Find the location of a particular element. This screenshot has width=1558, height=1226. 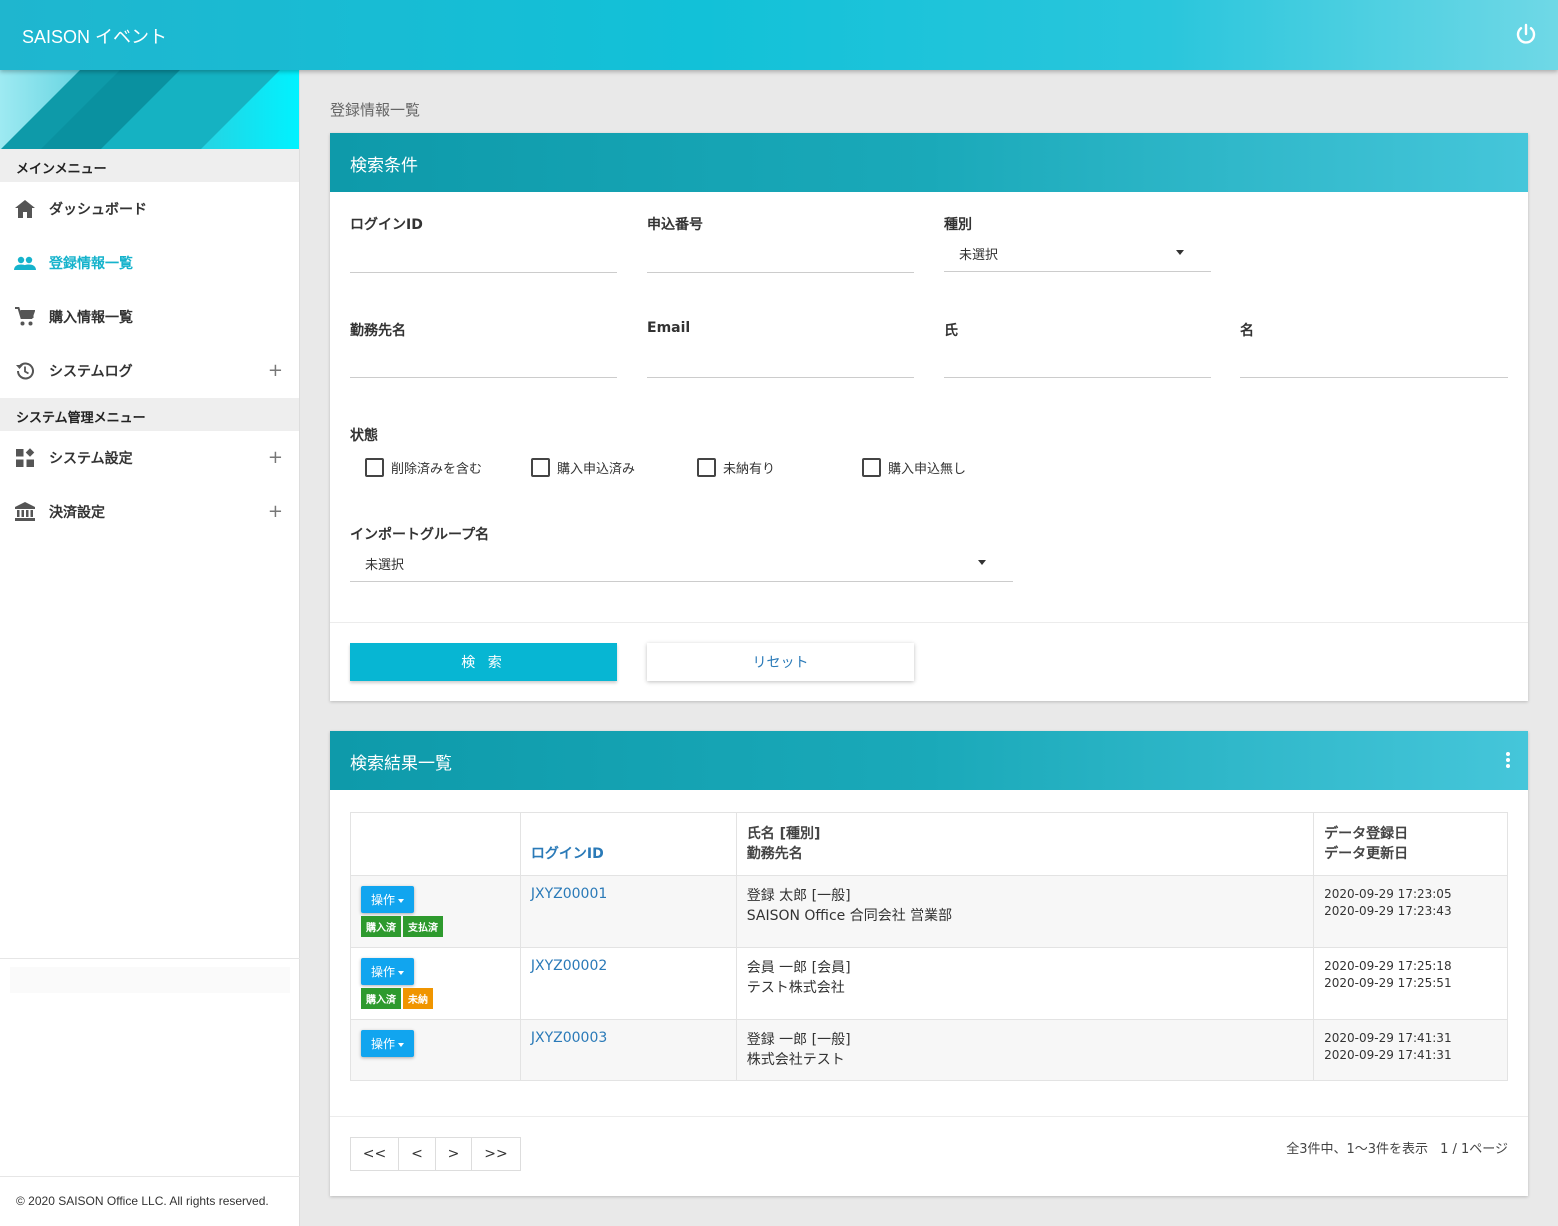

row-updated: 2020-09-29 17:41:31 is located at coordinates (1388, 1055).